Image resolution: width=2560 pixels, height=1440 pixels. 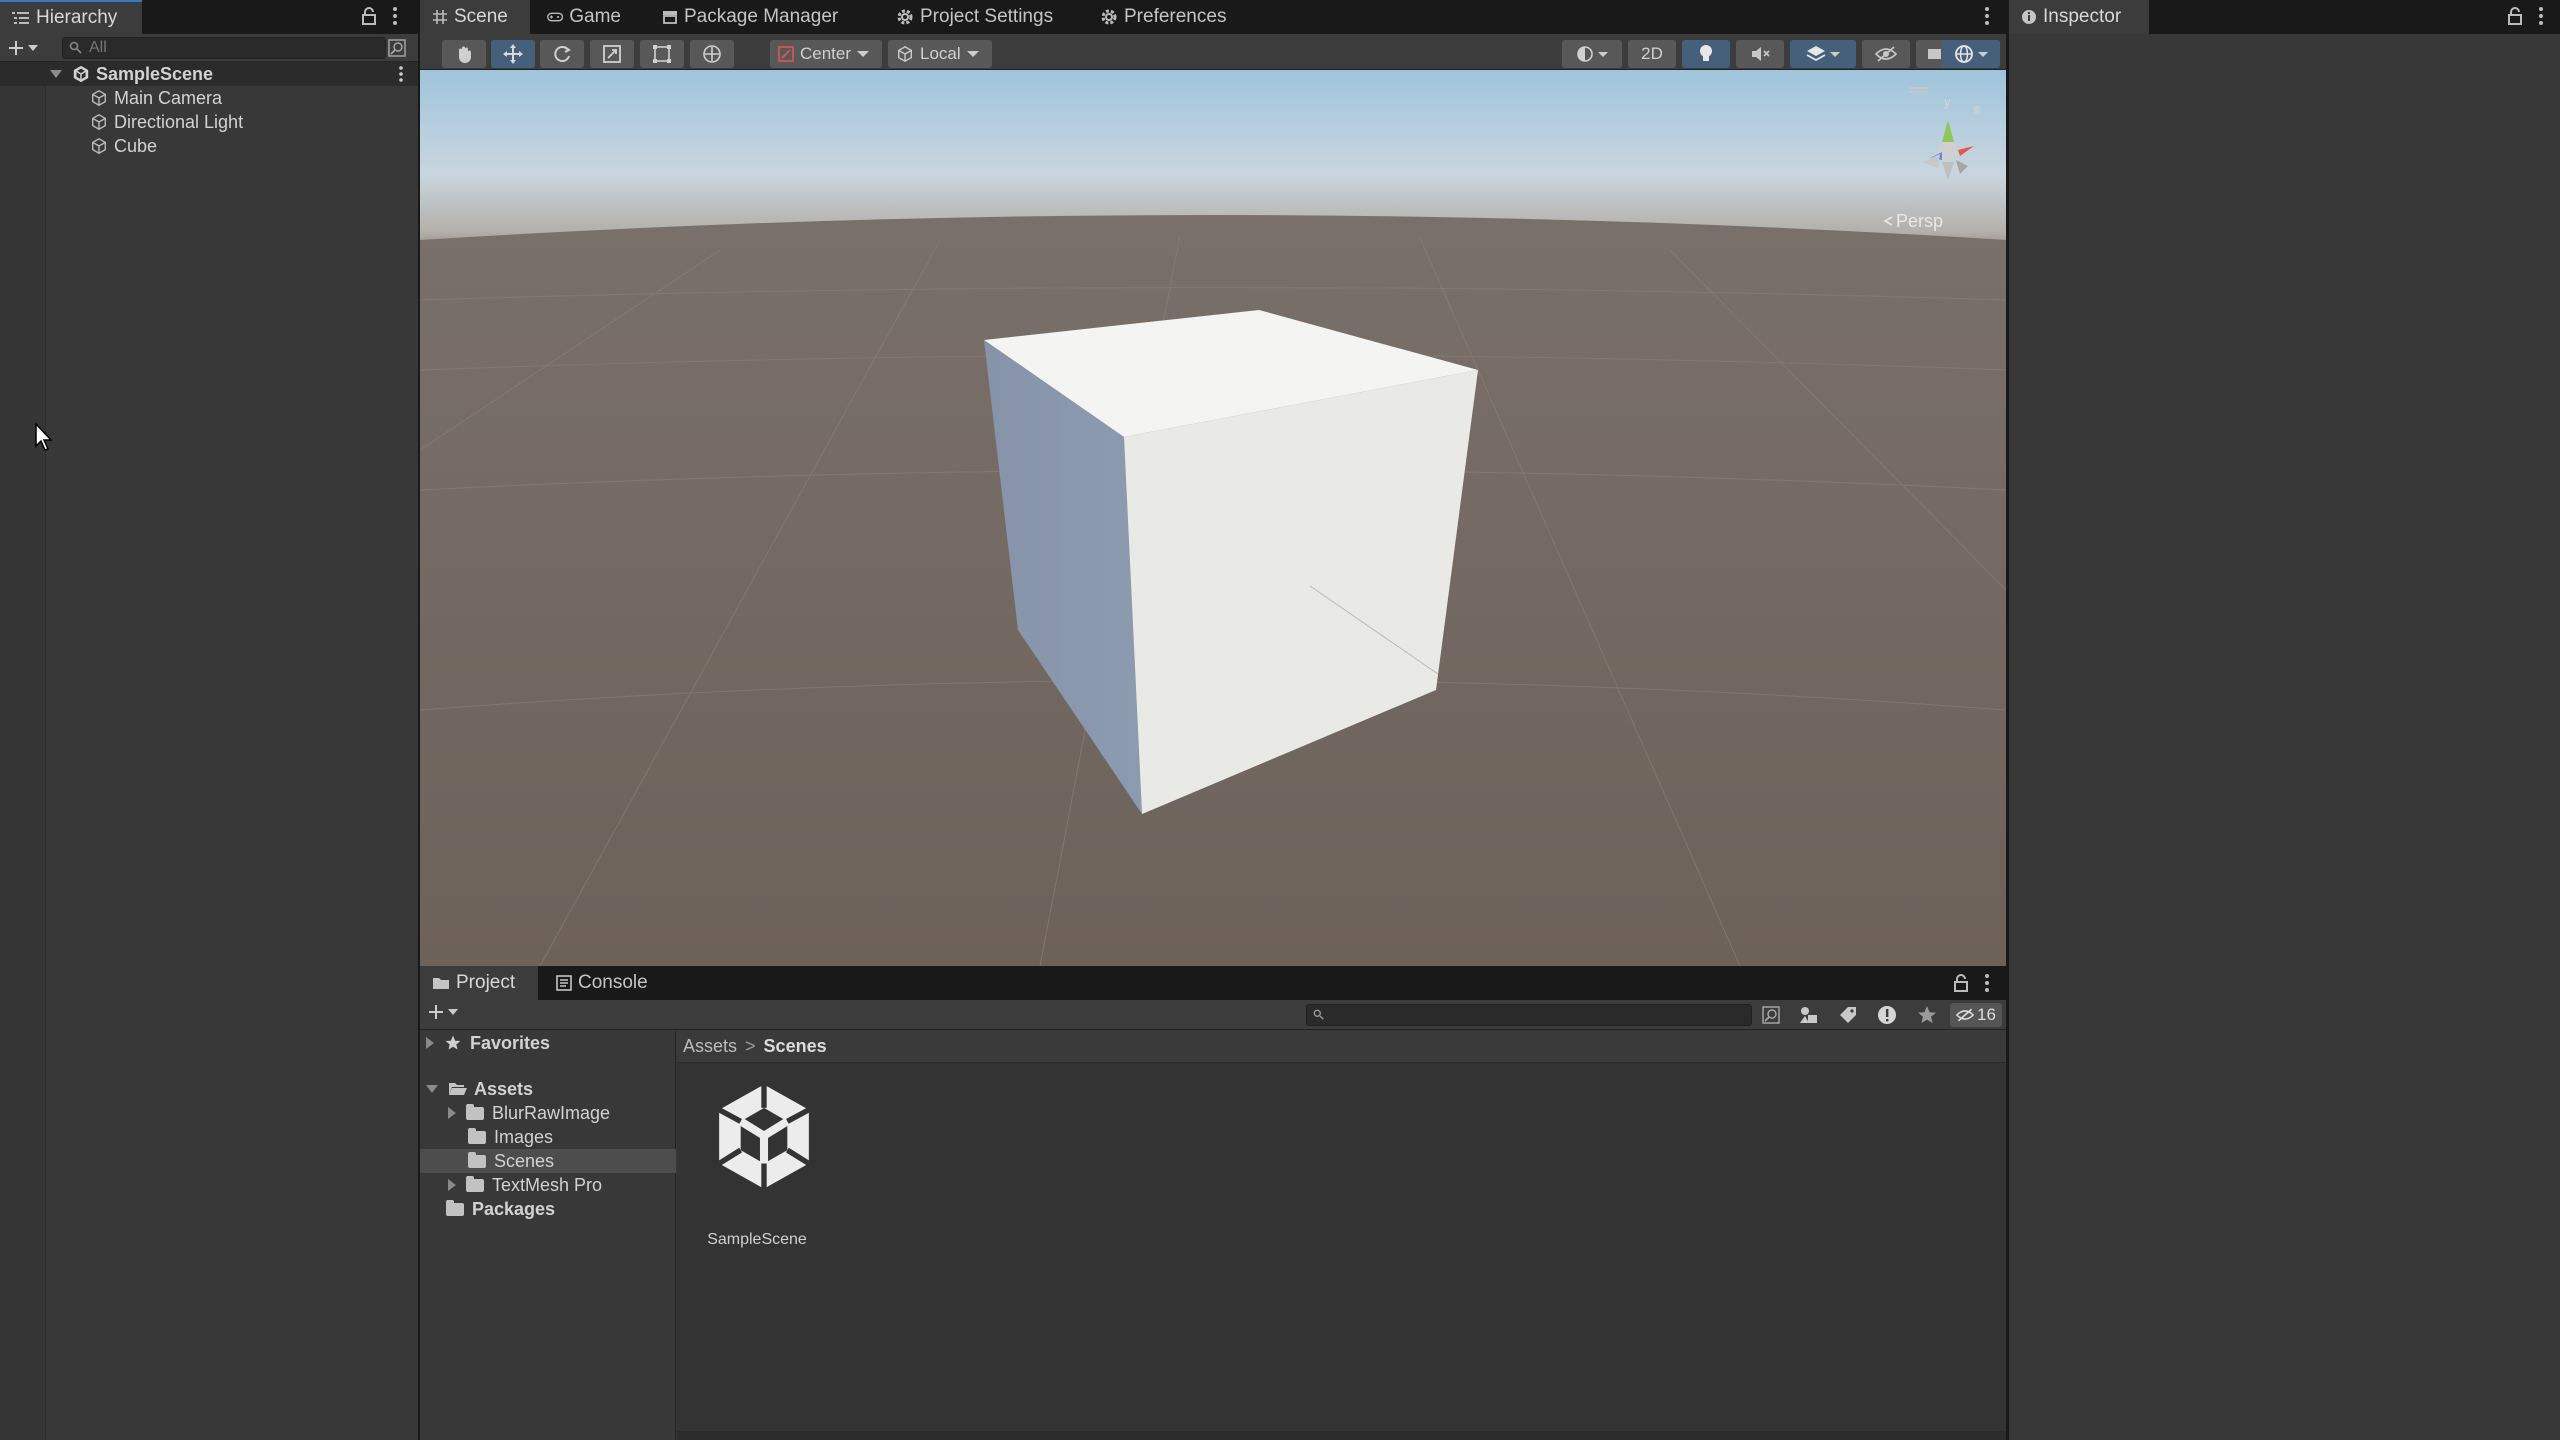 I want to click on axis-gizmo-icon, so click(x=1930, y=140).